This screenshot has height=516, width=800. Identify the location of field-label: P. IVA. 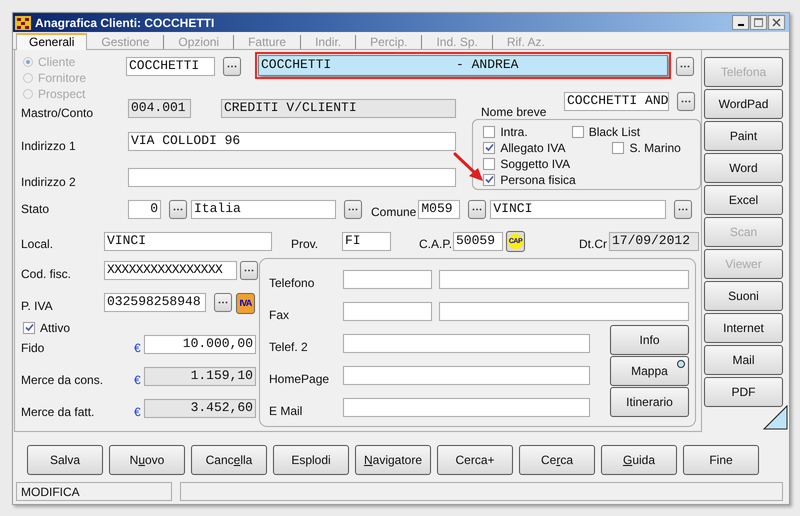
(37, 305).